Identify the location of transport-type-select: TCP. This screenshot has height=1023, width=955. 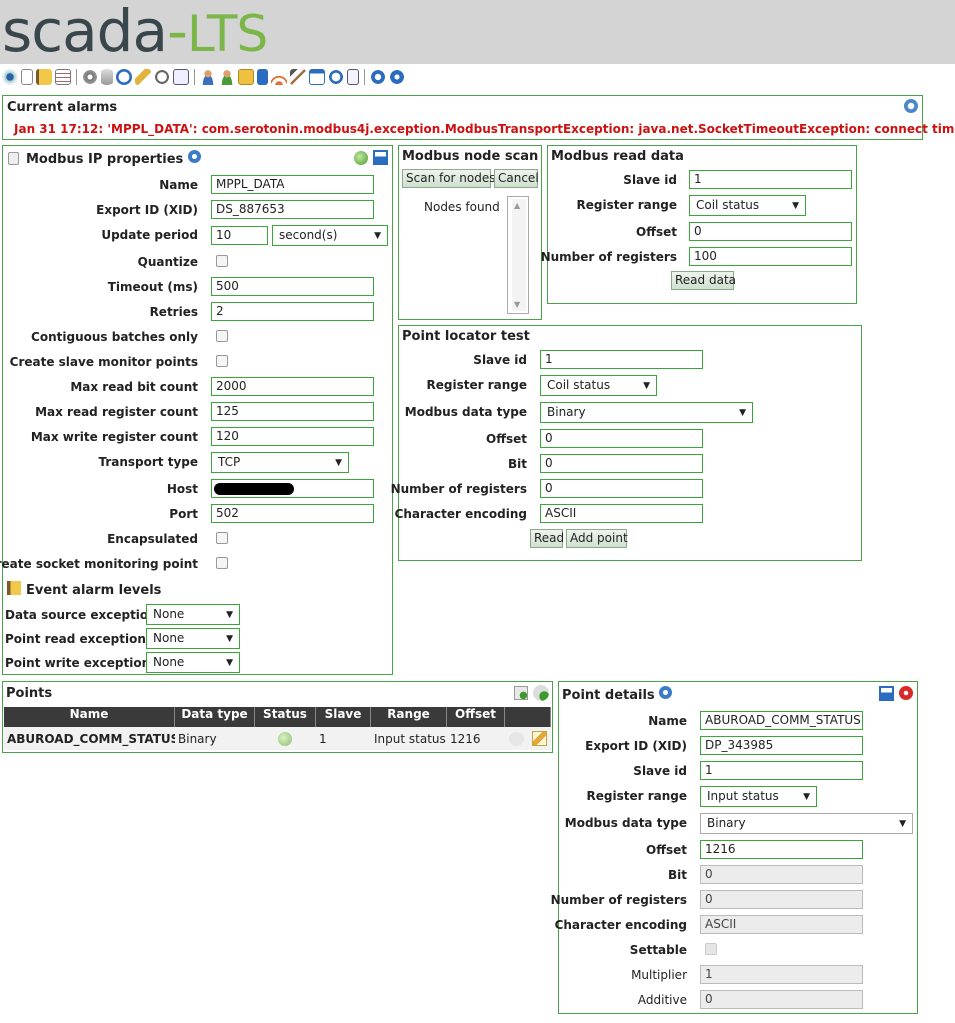
(280, 462).